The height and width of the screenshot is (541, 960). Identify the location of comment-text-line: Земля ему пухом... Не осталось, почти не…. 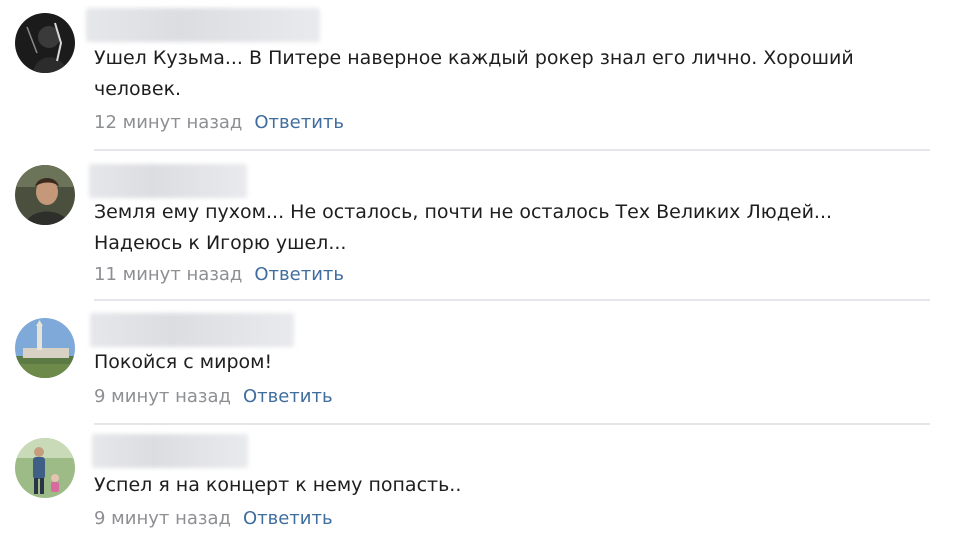
(463, 212).